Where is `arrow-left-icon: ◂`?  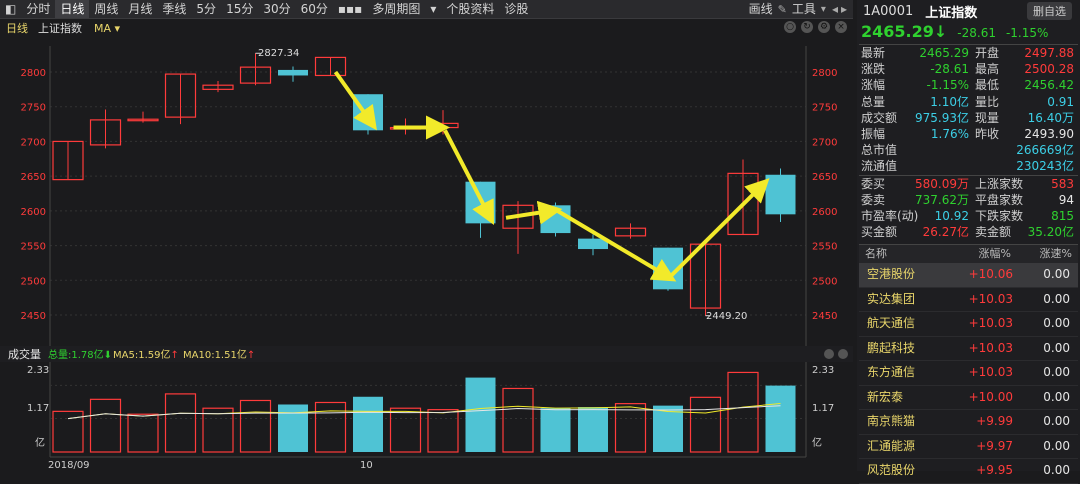
arrow-left-icon: ◂ is located at coordinates (835, 9).